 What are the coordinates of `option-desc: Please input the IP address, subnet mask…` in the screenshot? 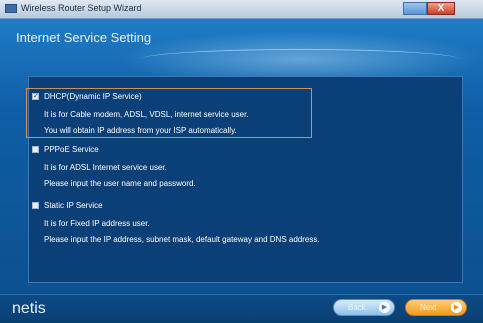 It's located at (182, 239).